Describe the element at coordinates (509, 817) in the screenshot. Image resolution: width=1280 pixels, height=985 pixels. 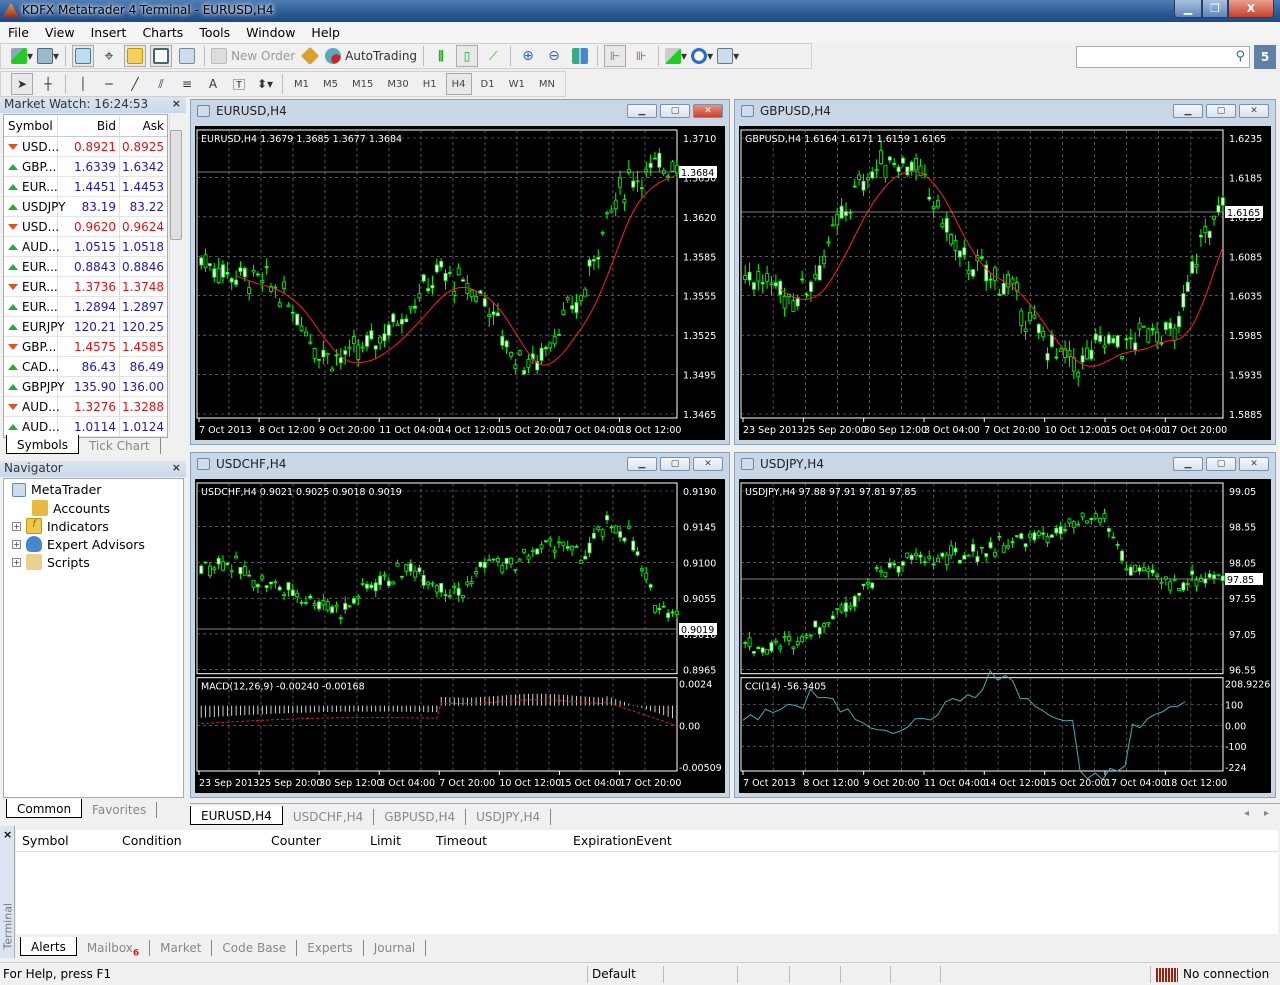
I see `window-tab-usdjpy: USDJPY,H4` at that location.